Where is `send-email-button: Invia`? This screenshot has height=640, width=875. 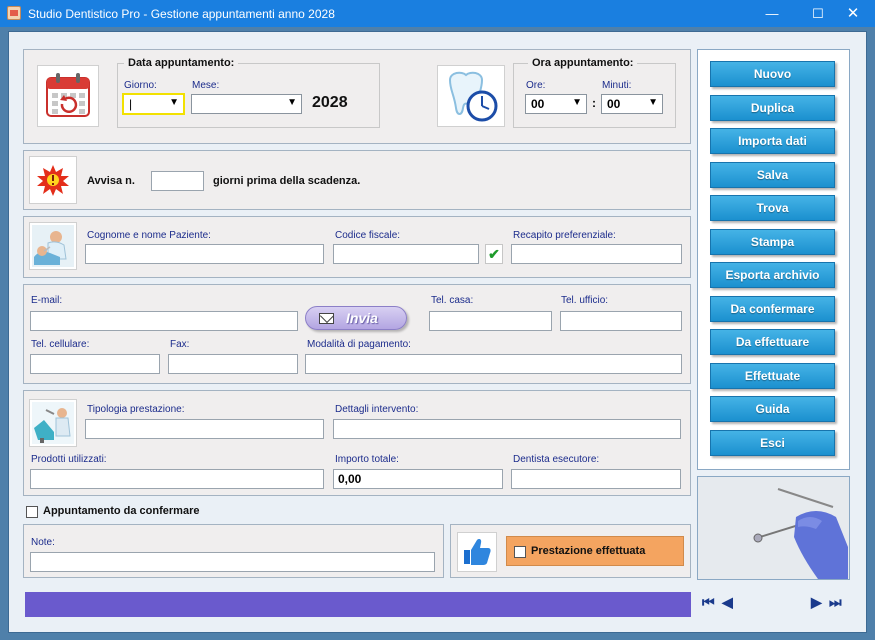 send-email-button: Invia is located at coordinates (356, 318).